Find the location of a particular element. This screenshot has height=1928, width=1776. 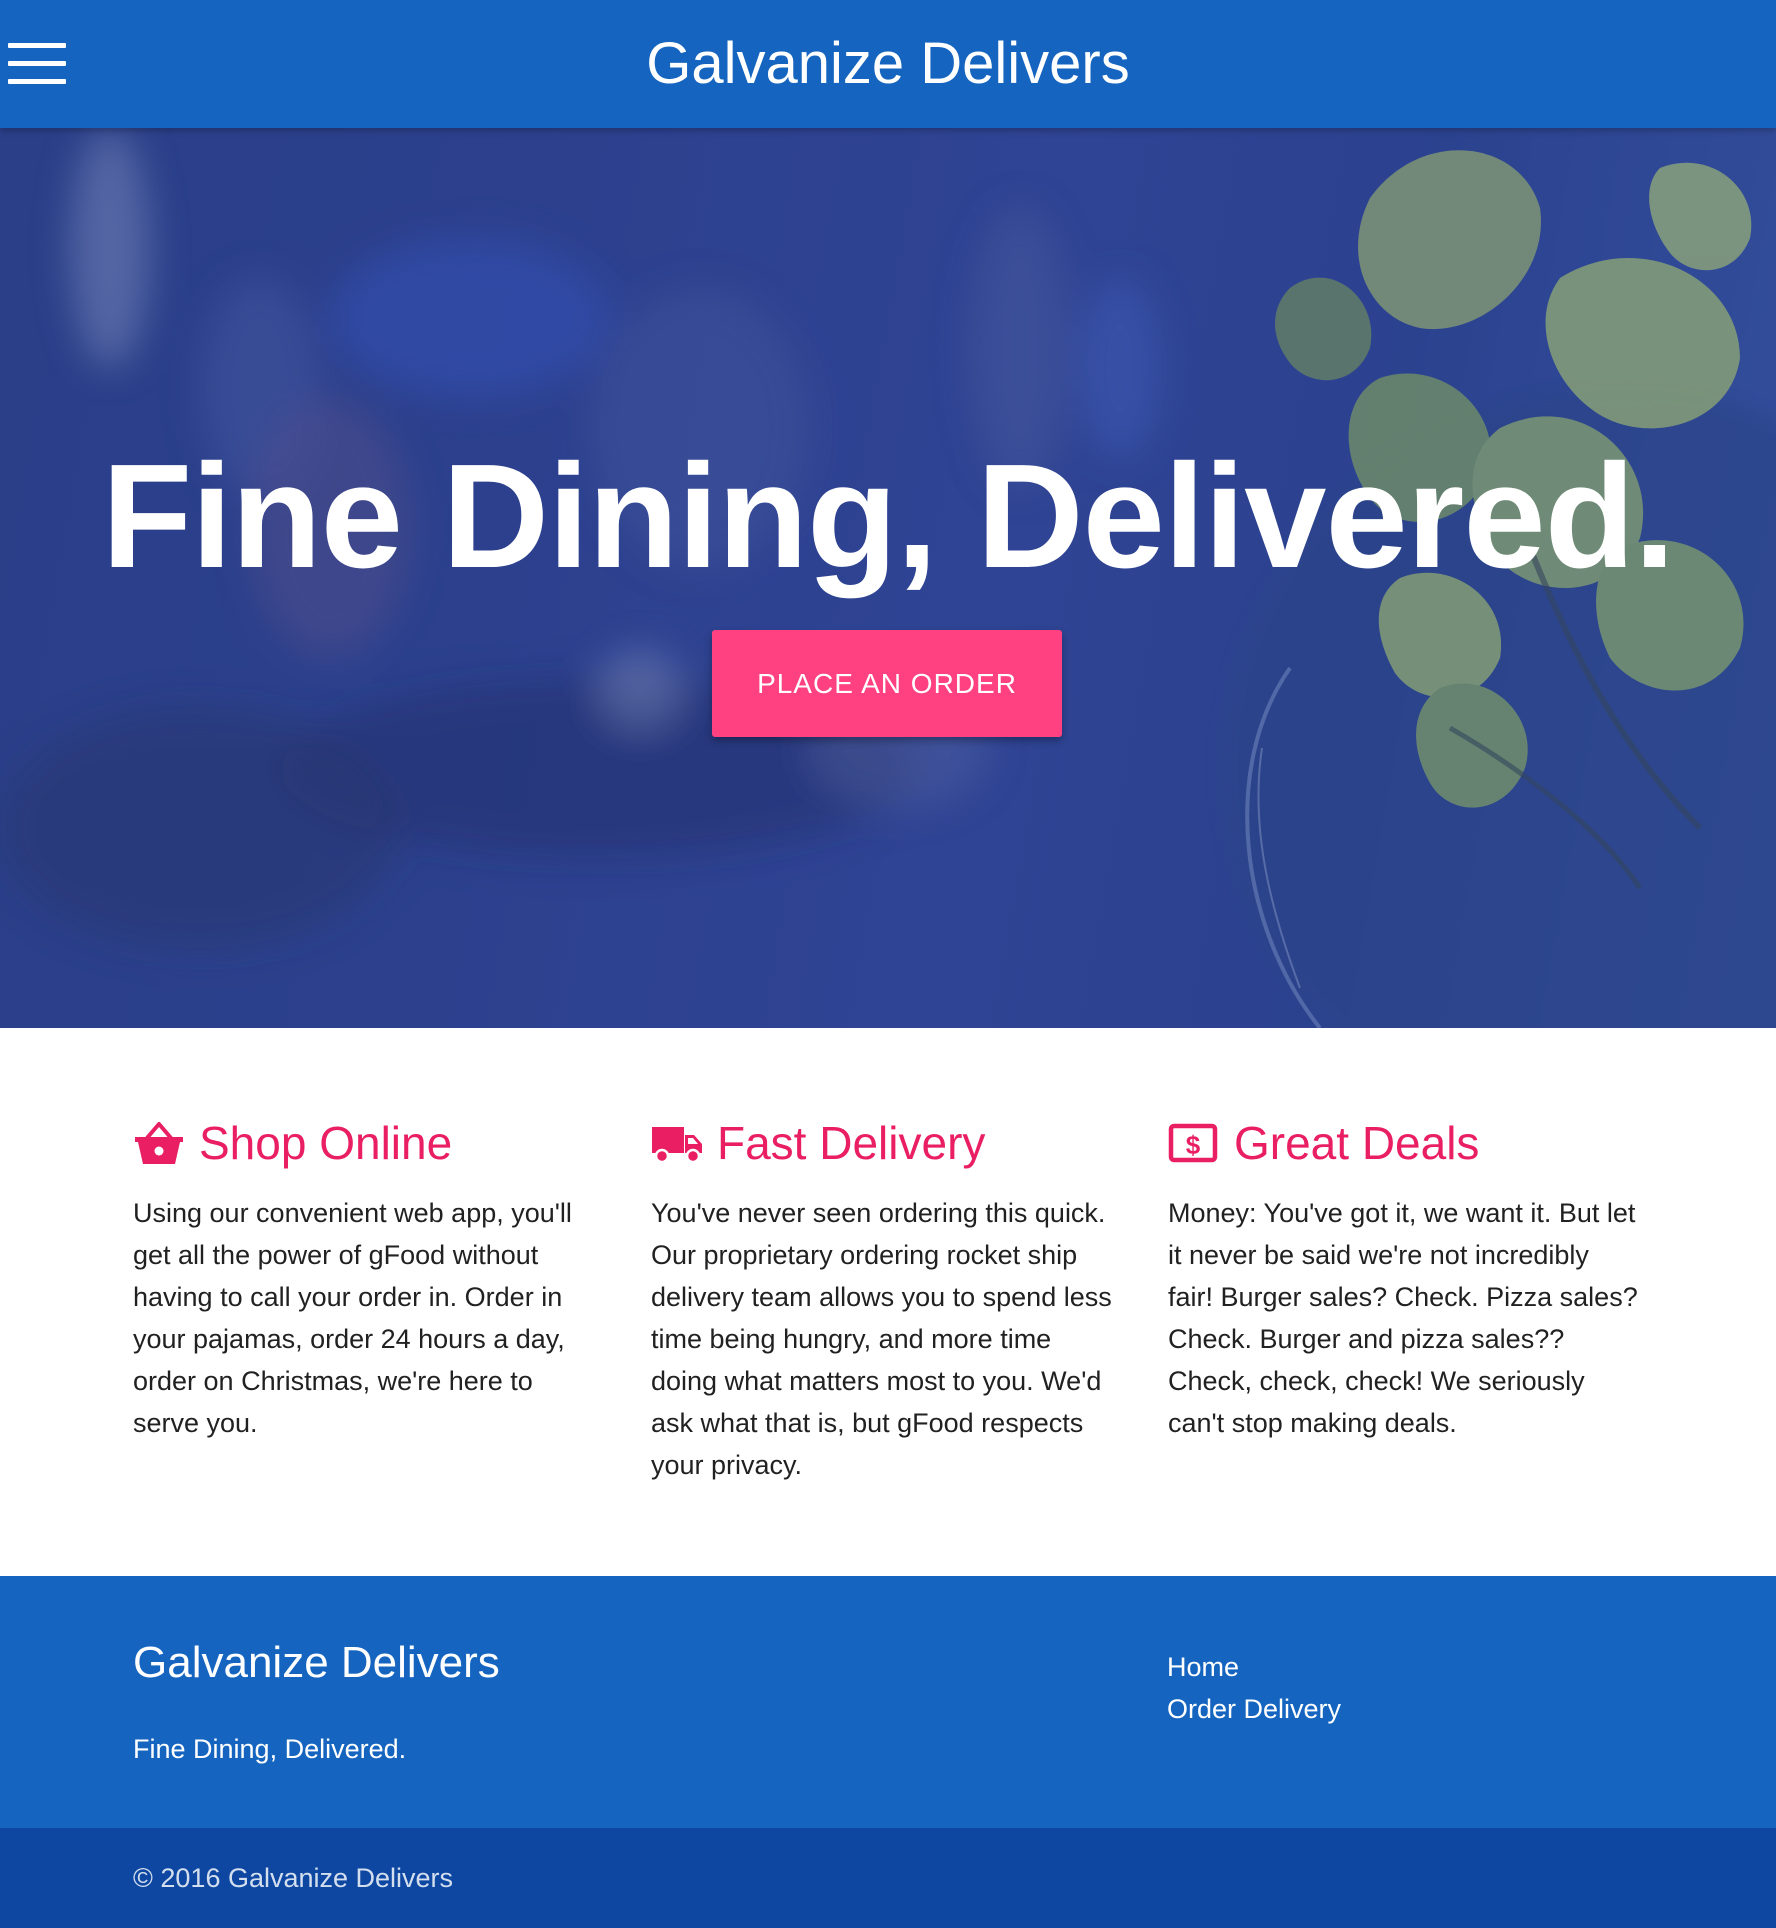

footer-link-order-delivery: Order Delivery is located at coordinates (1254, 1709).